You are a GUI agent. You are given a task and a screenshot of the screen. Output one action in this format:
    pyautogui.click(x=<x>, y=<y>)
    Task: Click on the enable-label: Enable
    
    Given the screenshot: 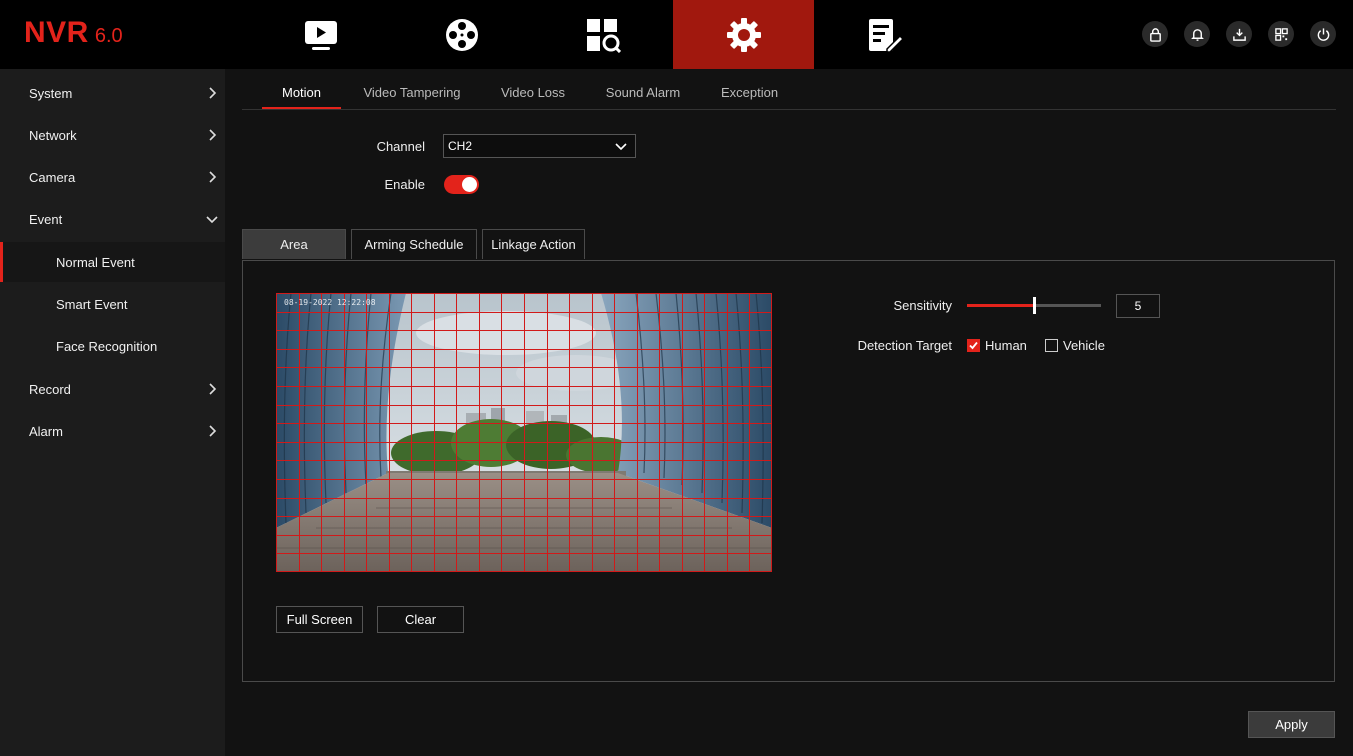 What is the action you would take?
    pyautogui.click(x=404, y=184)
    